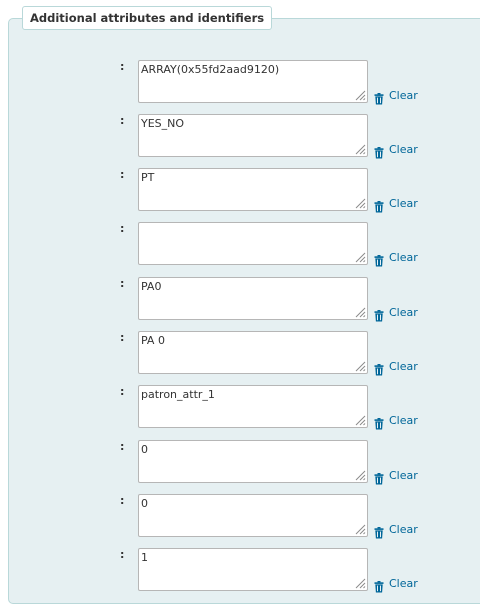  Describe the element at coordinates (147, 18) in the screenshot. I see `fieldset-legend: Additional attributes and identifiers` at that location.